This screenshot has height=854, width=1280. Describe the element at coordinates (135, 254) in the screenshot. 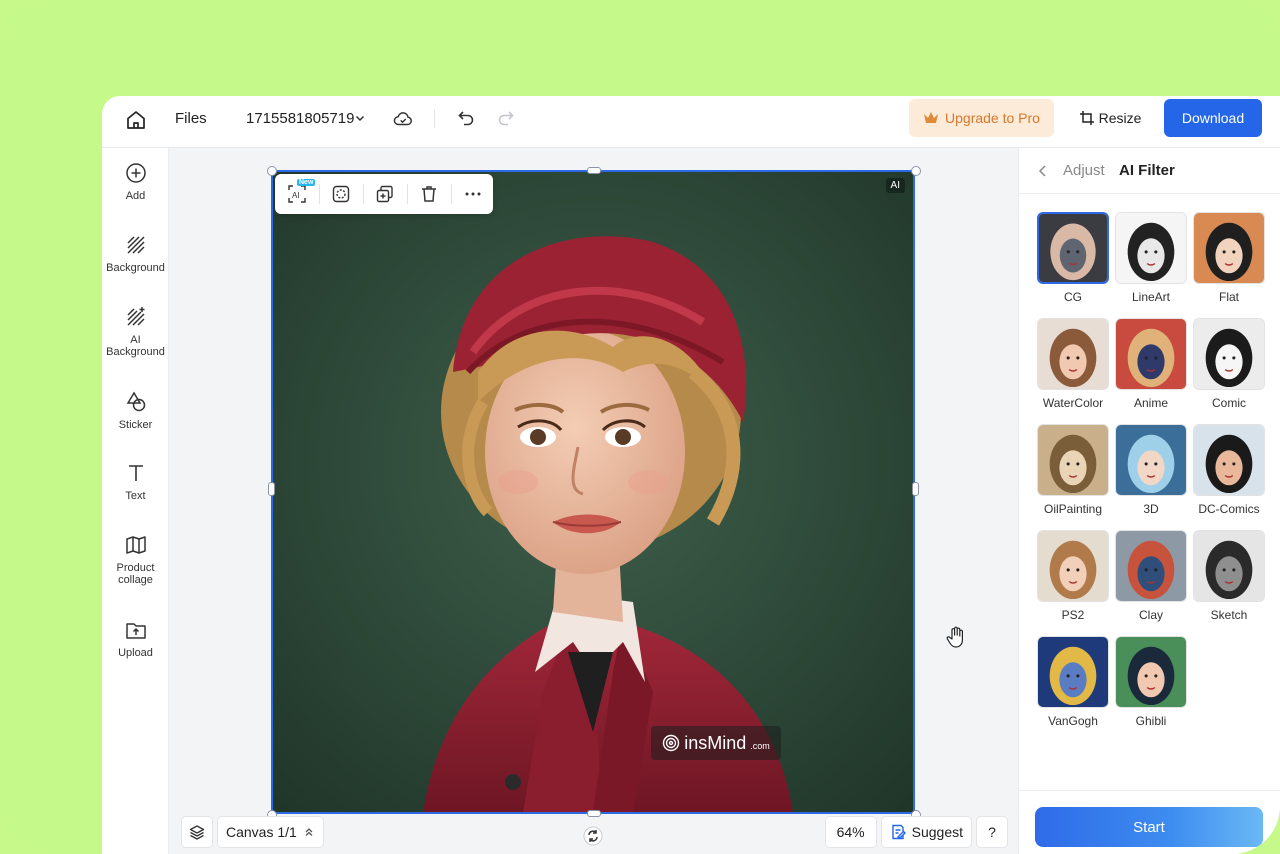

I see `sidebar-item-background: Background` at that location.